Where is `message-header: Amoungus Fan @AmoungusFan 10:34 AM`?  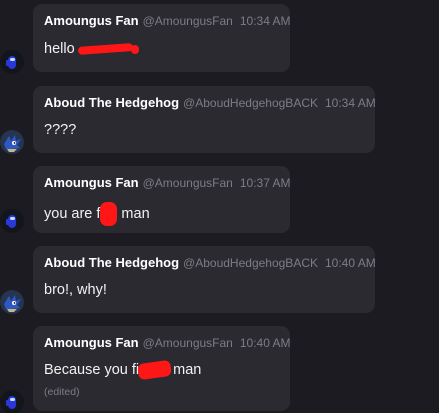
message-header: Amoungus Fan @AmoungusFan 10:34 AM is located at coordinates (167, 21).